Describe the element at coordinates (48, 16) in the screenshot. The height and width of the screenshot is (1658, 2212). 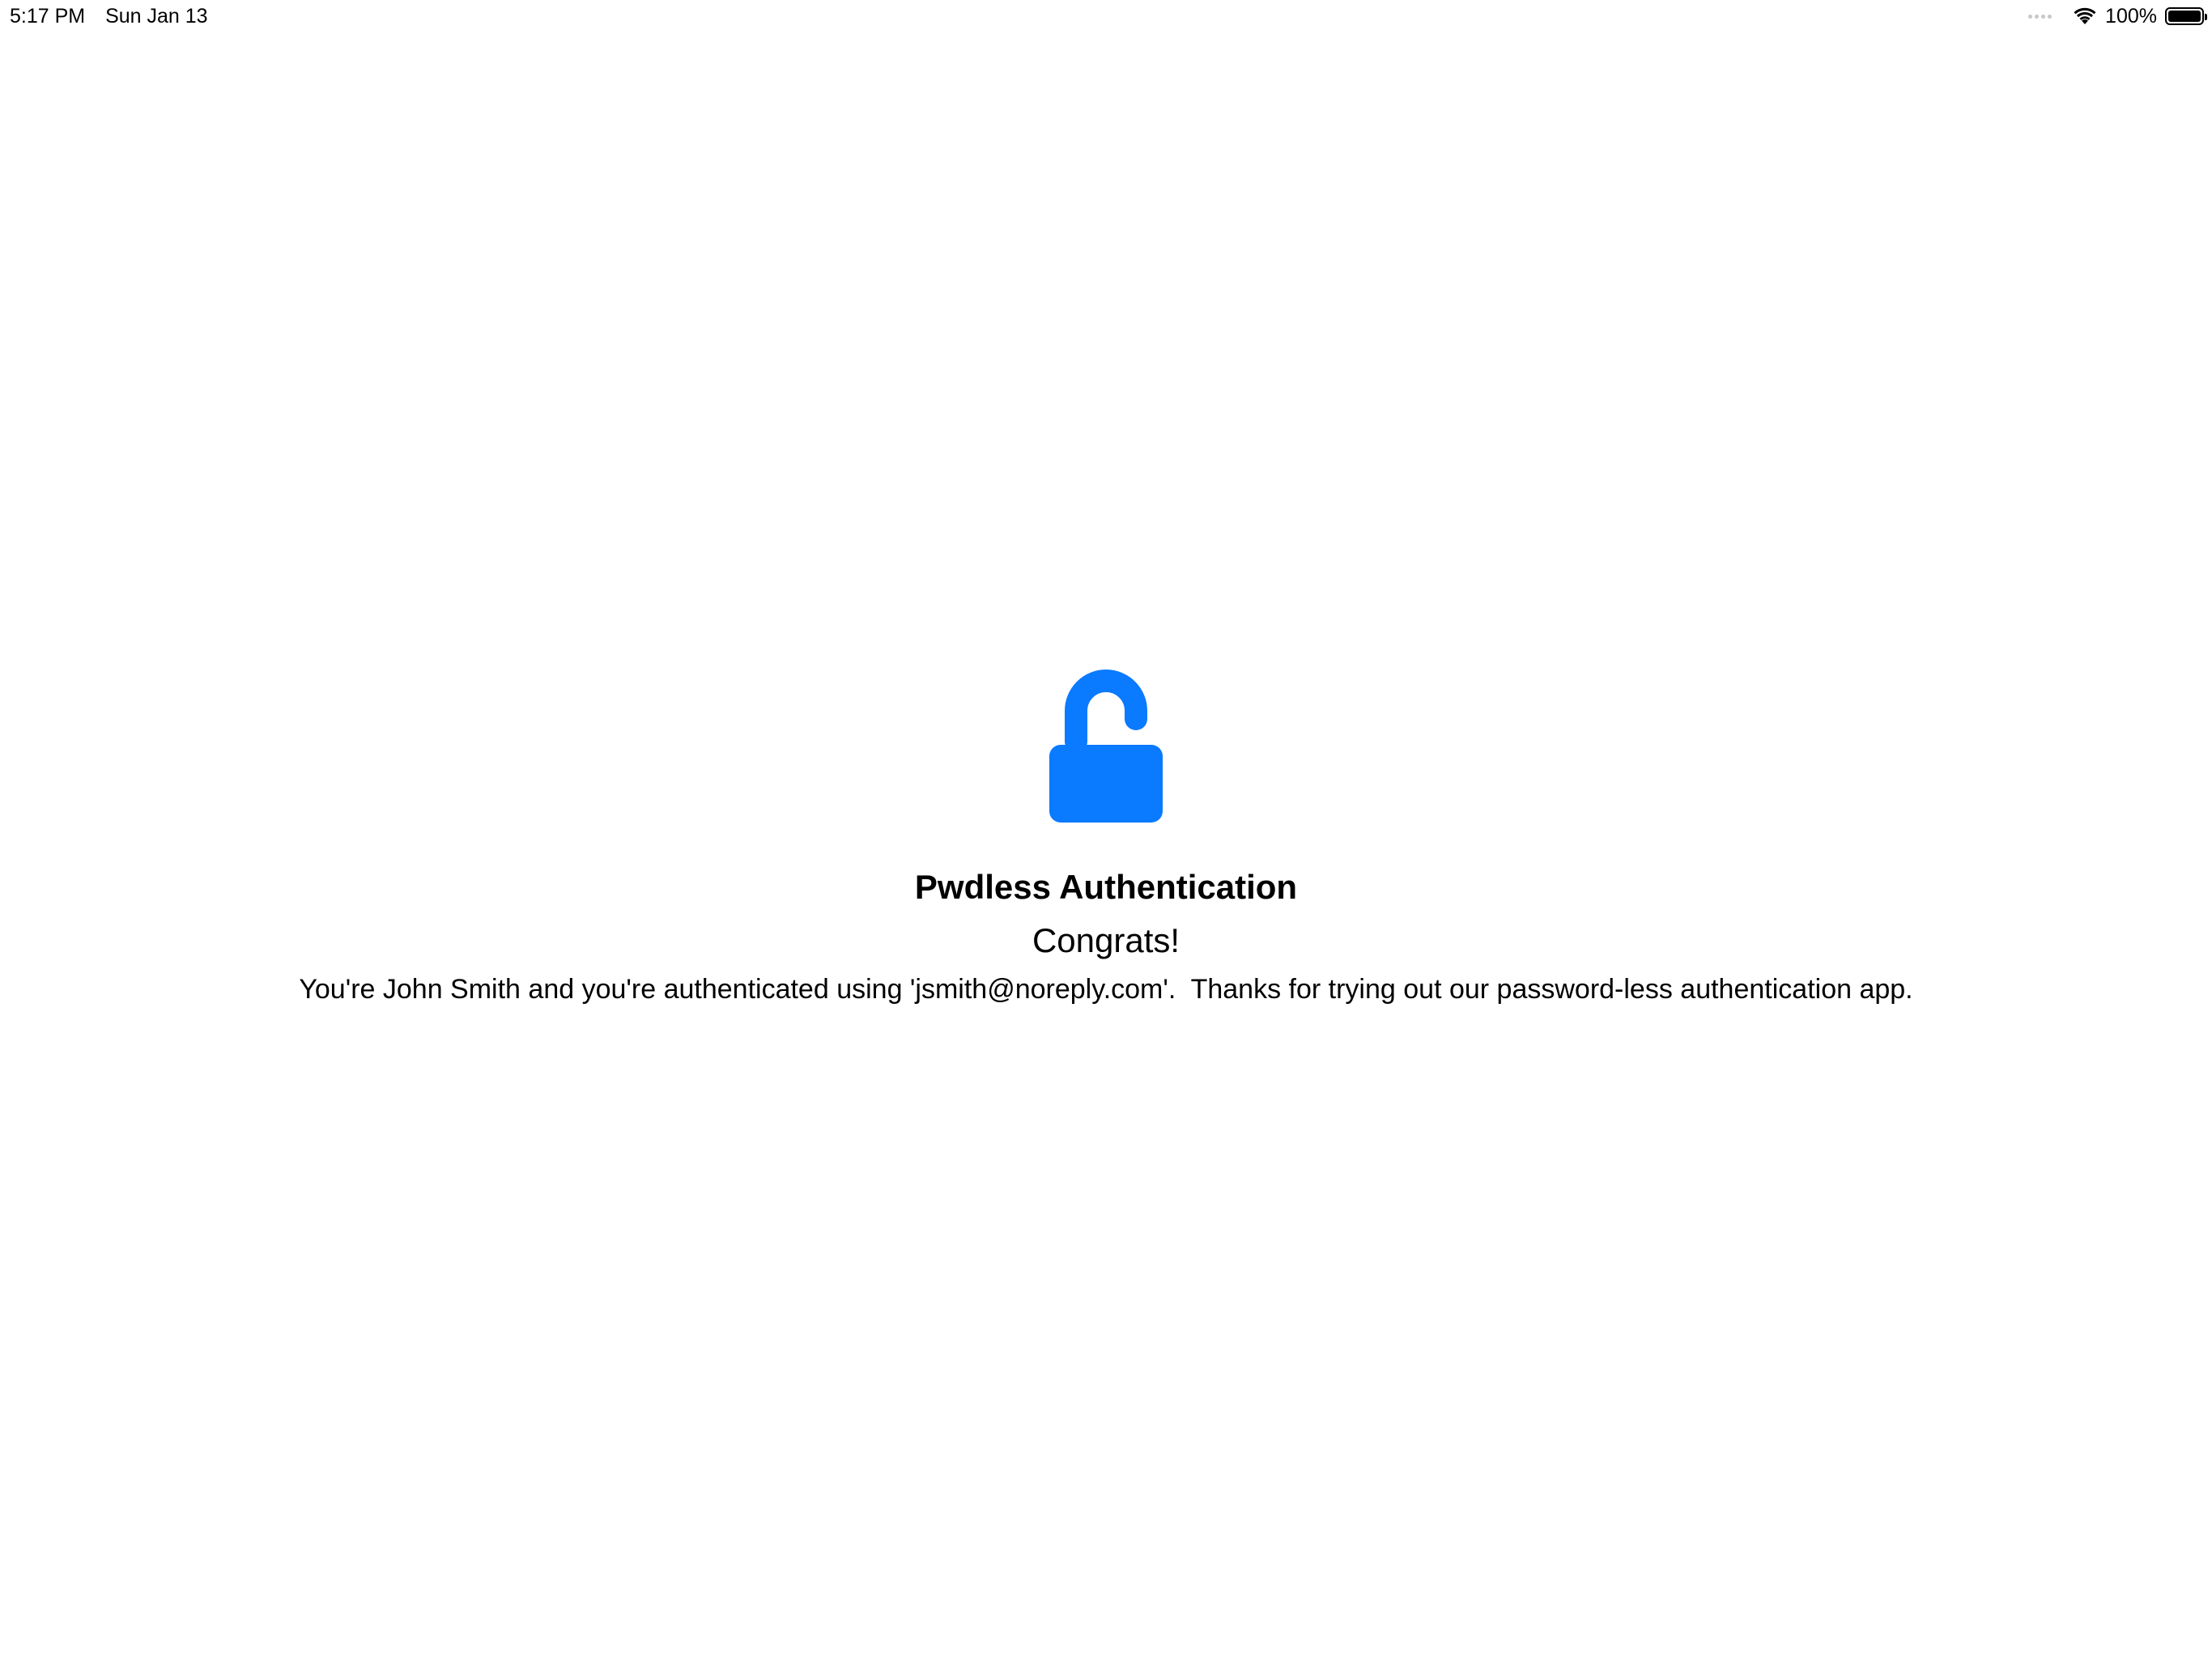
I see `status-time: 5:17 PM` at that location.